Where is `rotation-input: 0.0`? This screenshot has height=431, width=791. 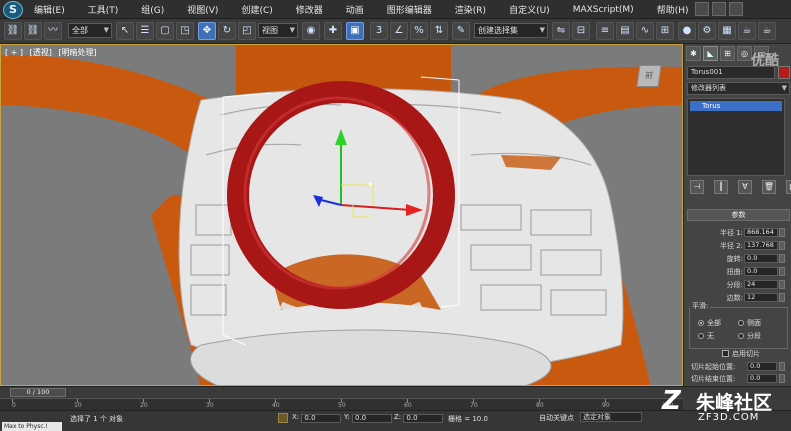
rotation-input: 0.0 is located at coordinates (761, 258).